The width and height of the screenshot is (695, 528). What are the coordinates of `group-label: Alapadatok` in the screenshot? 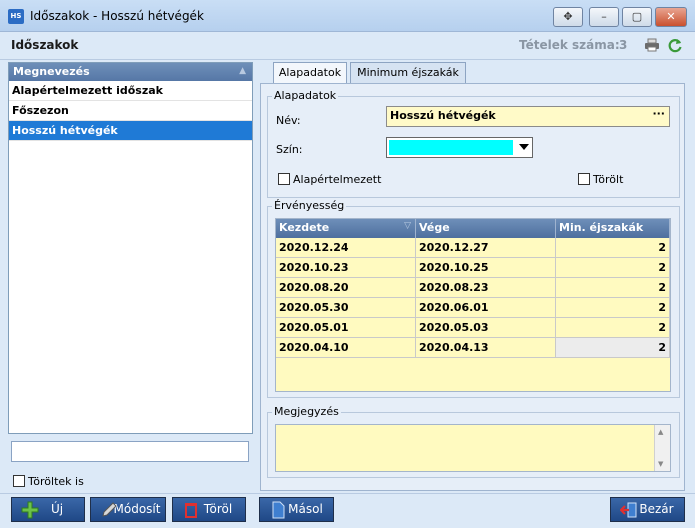 It's located at (305, 95).